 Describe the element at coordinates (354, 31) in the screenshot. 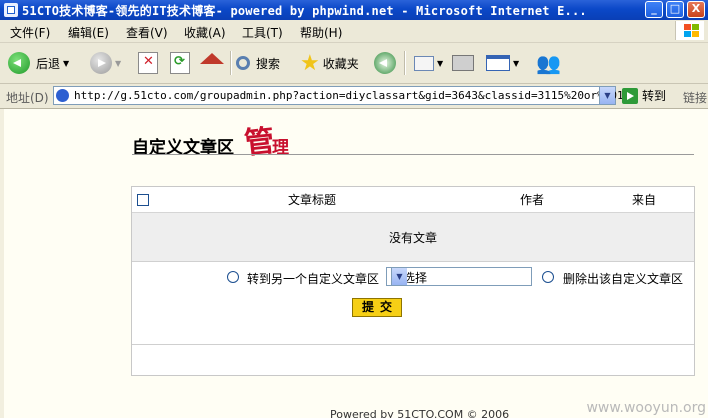

I see `menu-bar: 文件(F) 编辑(E) 查看(V) 收藏(A) 工具(T) 帮助(H)` at that location.